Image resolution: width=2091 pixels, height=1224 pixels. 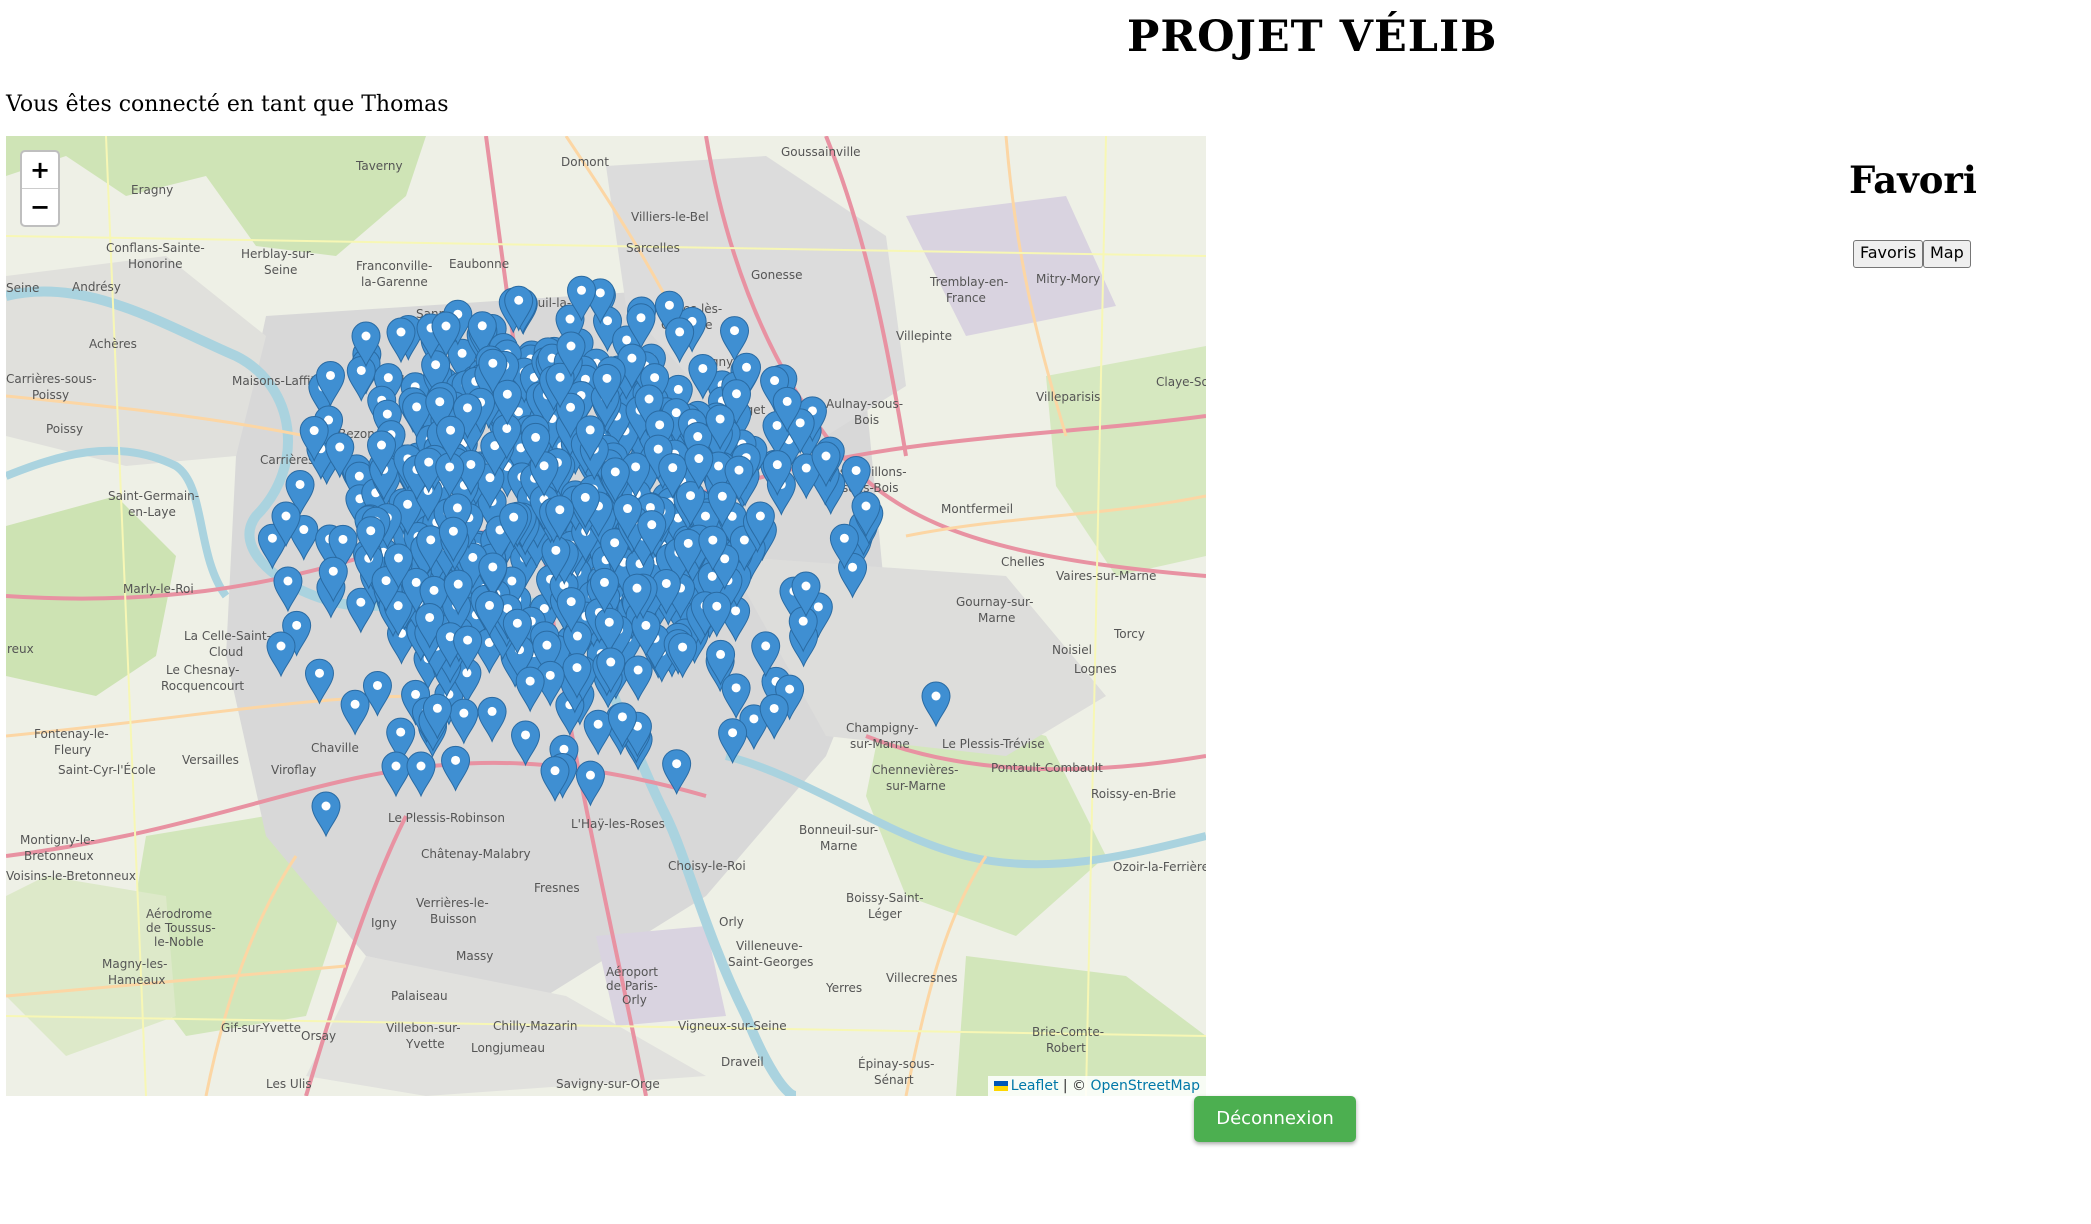 I want to click on svg-text: Aéroport, so click(x=632, y=972).